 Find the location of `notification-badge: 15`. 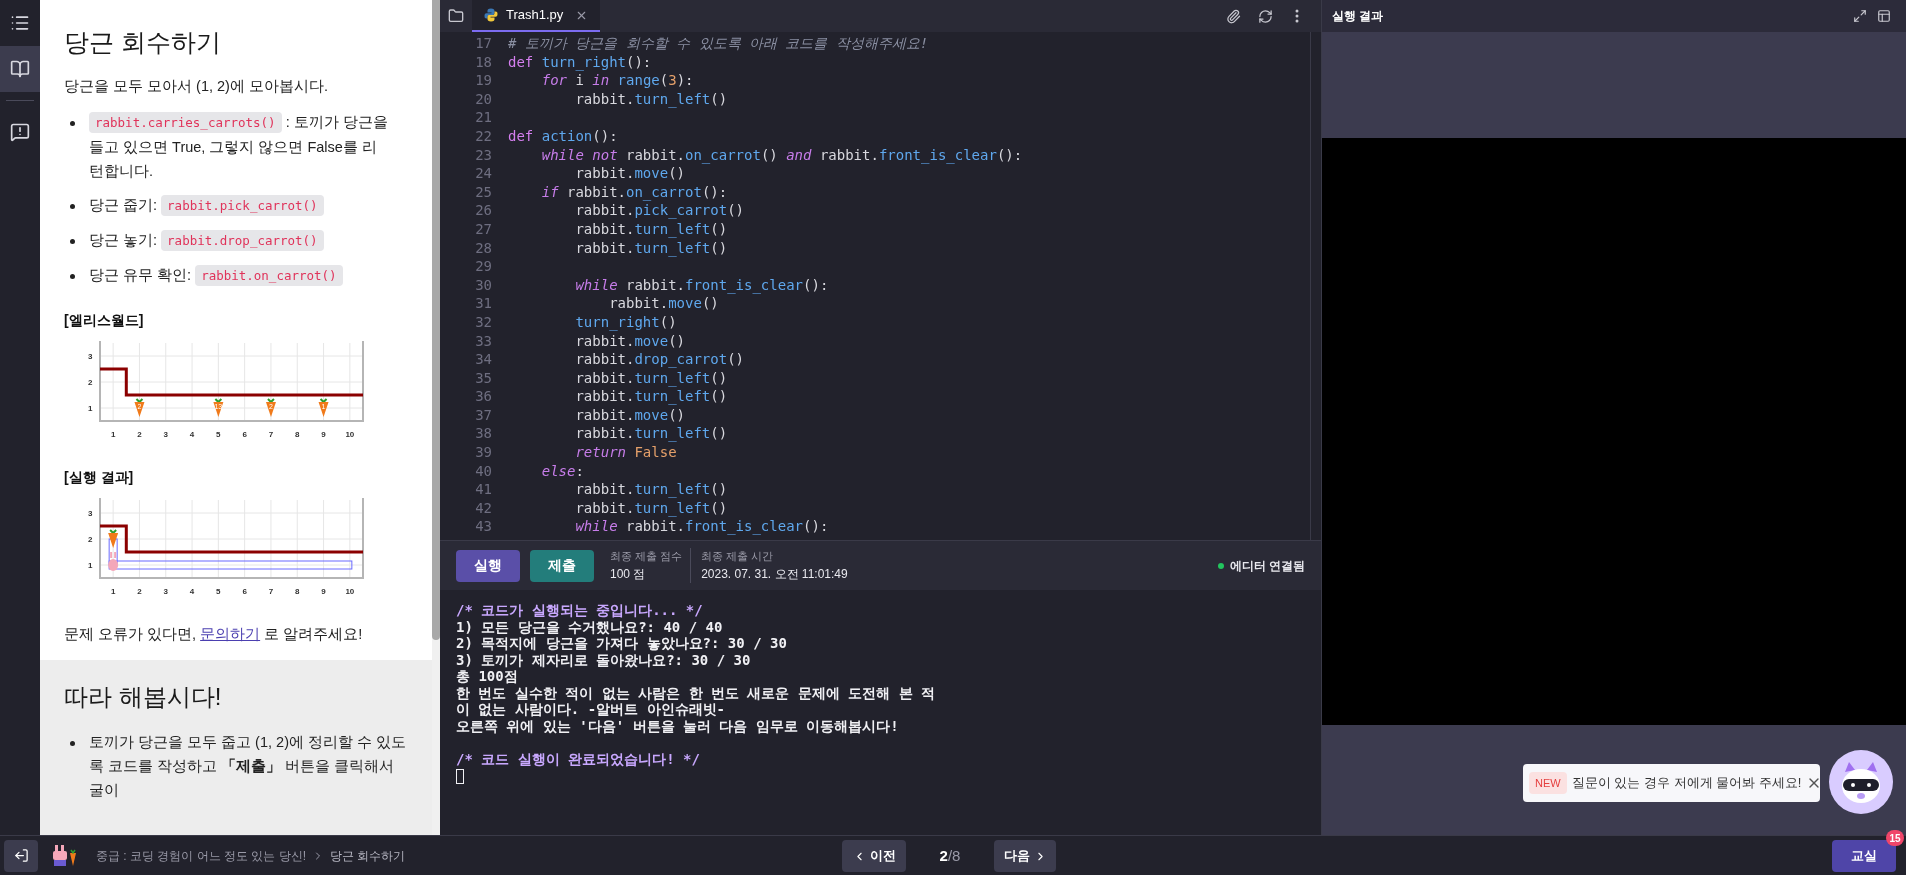

notification-badge: 15 is located at coordinates (1895, 838).